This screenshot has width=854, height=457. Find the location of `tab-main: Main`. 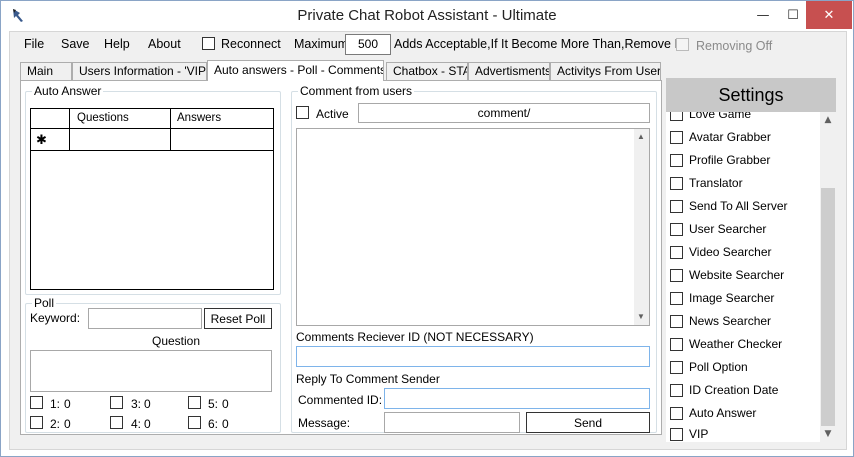

tab-main: Main is located at coordinates (46, 71).